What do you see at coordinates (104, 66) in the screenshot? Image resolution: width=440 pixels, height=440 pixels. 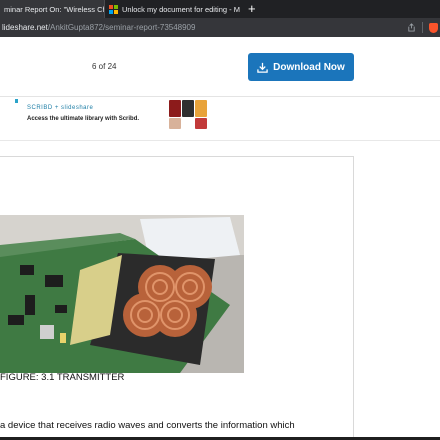 I see `page-counter: 6 of 24` at bounding box center [104, 66].